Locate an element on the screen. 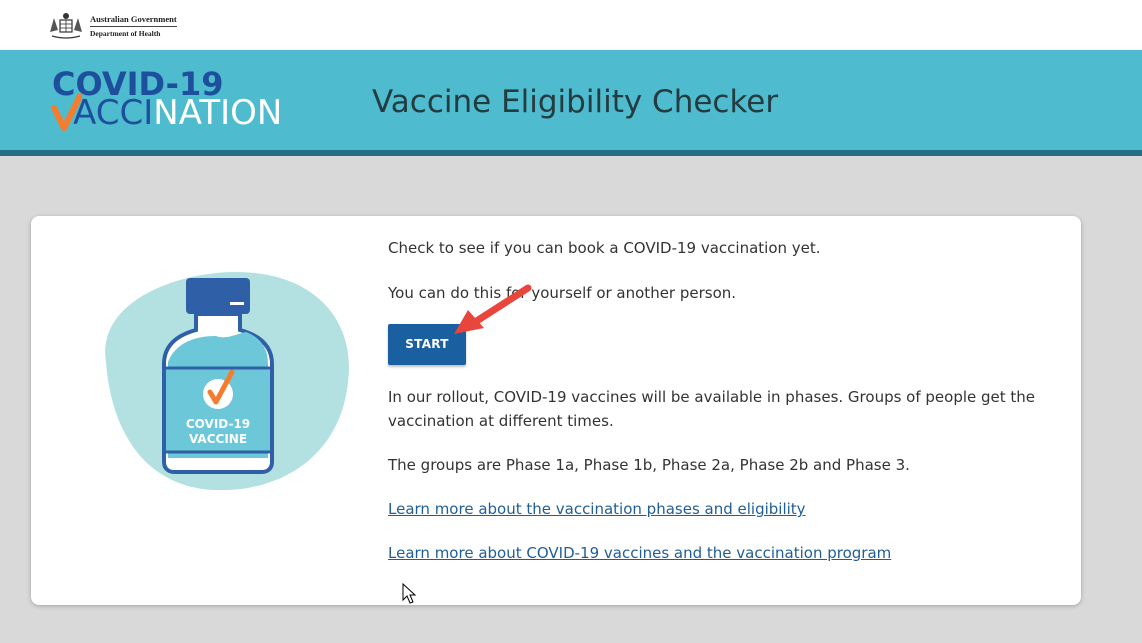 The width and height of the screenshot is (1142, 643). covid-vaccination-logo: COVID-19 VACCINATION is located at coordinates (177, 99).